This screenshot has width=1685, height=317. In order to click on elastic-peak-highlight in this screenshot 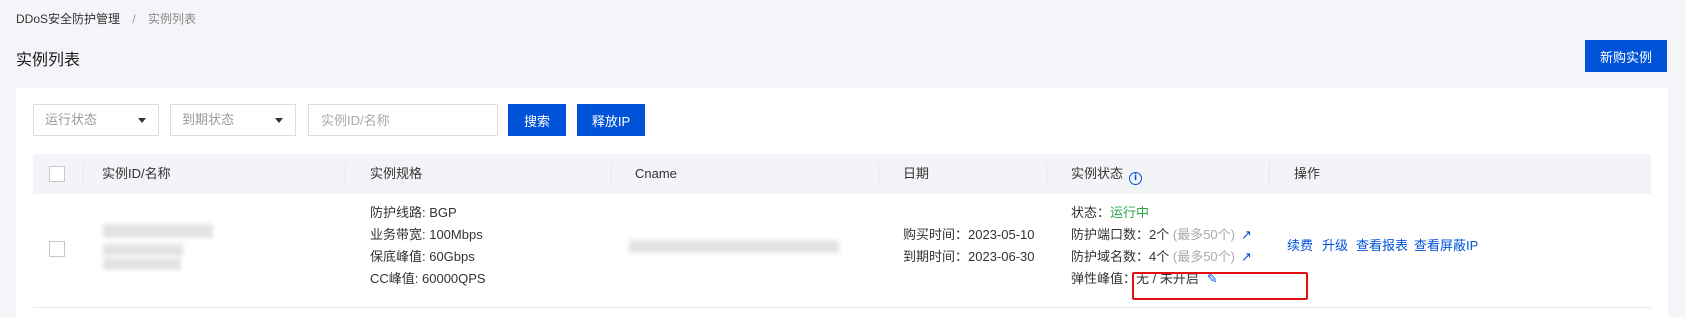, I will do `click(1220, 286)`.